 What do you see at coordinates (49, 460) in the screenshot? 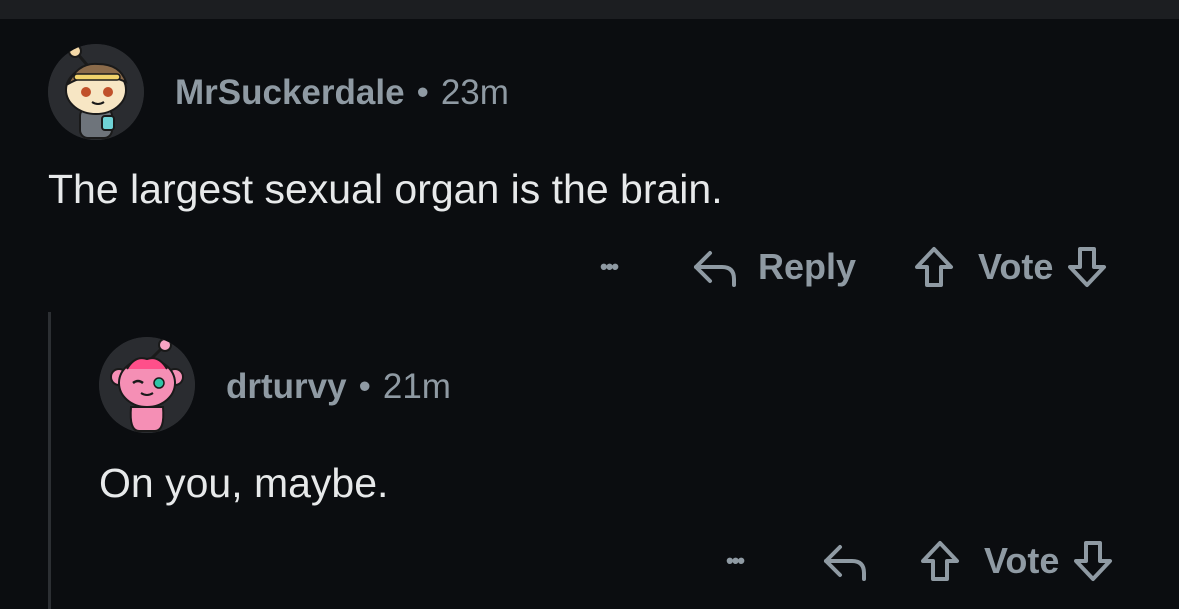
I see `thread-line` at bounding box center [49, 460].